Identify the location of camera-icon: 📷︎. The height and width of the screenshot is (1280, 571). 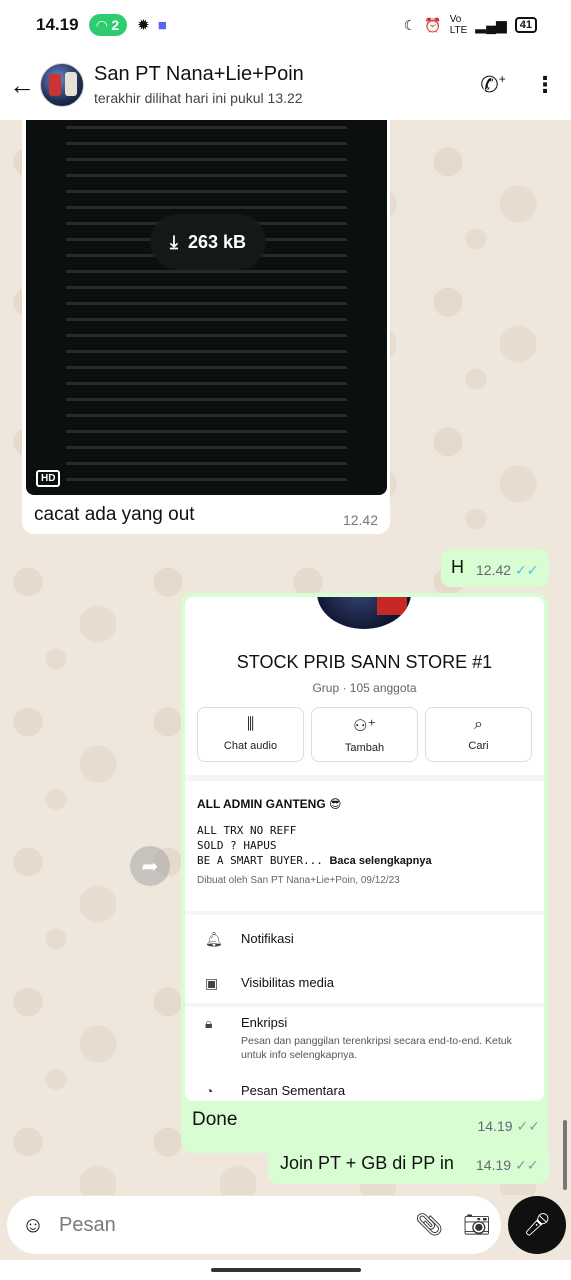
(477, 1225).